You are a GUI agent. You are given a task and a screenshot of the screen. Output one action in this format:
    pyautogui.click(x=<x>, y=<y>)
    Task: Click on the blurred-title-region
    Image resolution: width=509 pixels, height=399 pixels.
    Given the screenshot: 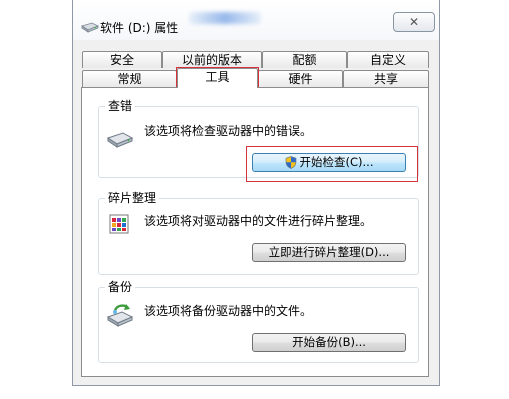 What is the action you would take?
    pyautogui.click(x=225, y=18)
    